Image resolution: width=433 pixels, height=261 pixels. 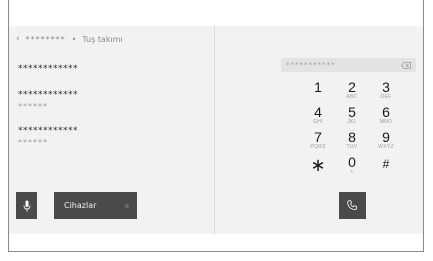 I want to click on call-button, so click(x=352, y=205).